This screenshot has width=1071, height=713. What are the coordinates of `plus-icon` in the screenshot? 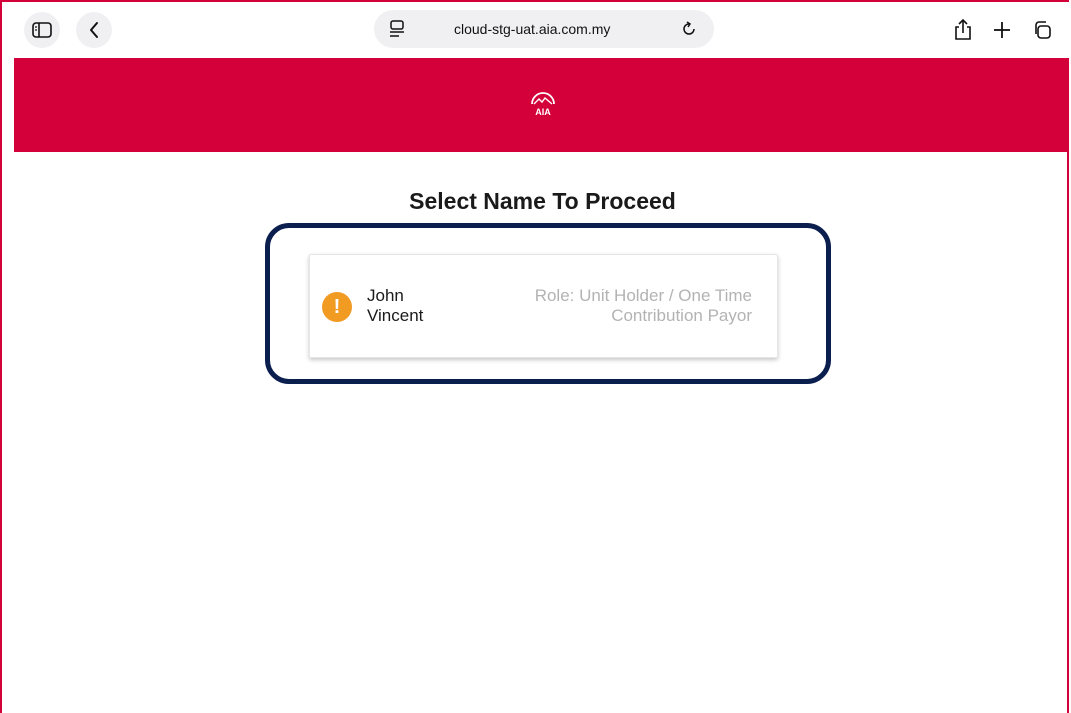 It's located at (1002, 30).